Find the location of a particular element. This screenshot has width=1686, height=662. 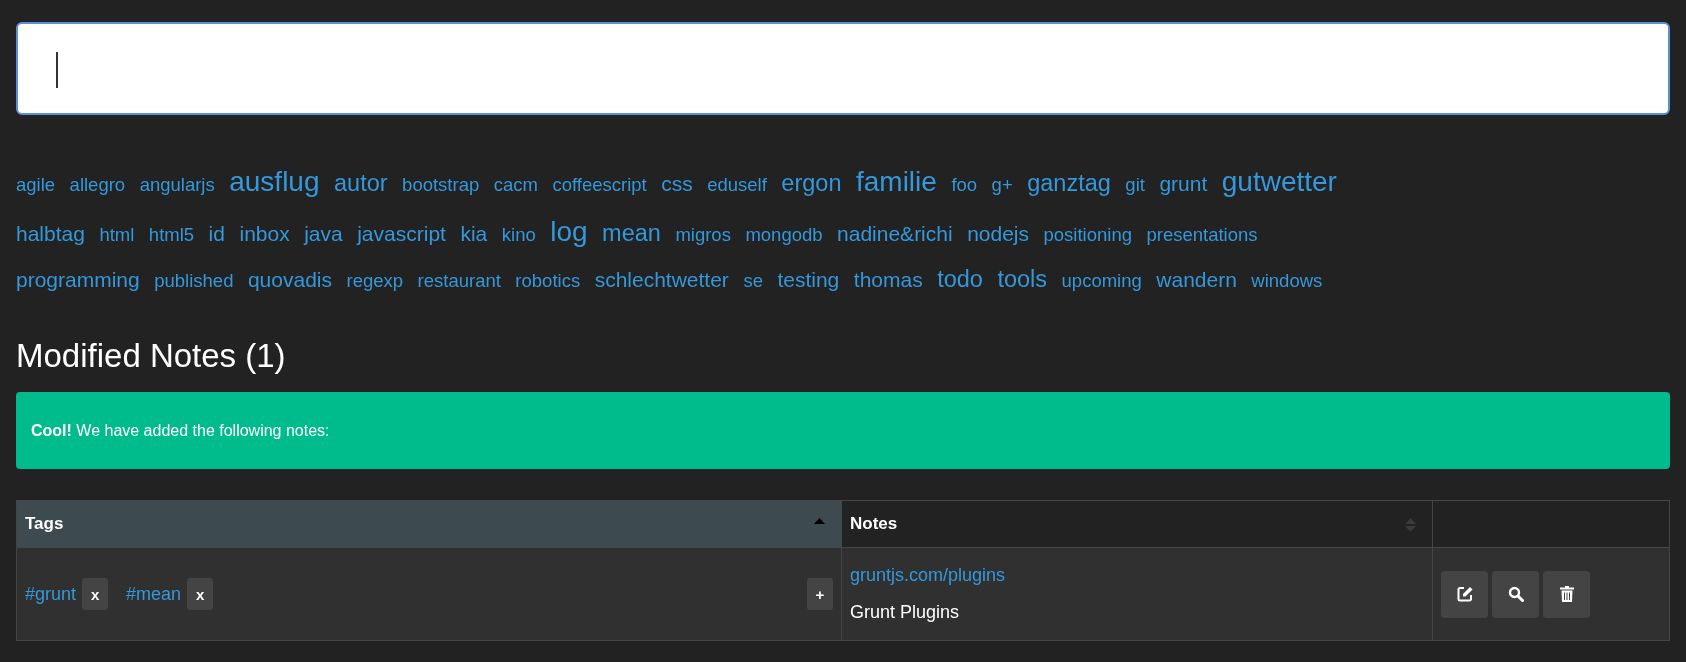

tag-link: css is located at coordinates (677, 184).